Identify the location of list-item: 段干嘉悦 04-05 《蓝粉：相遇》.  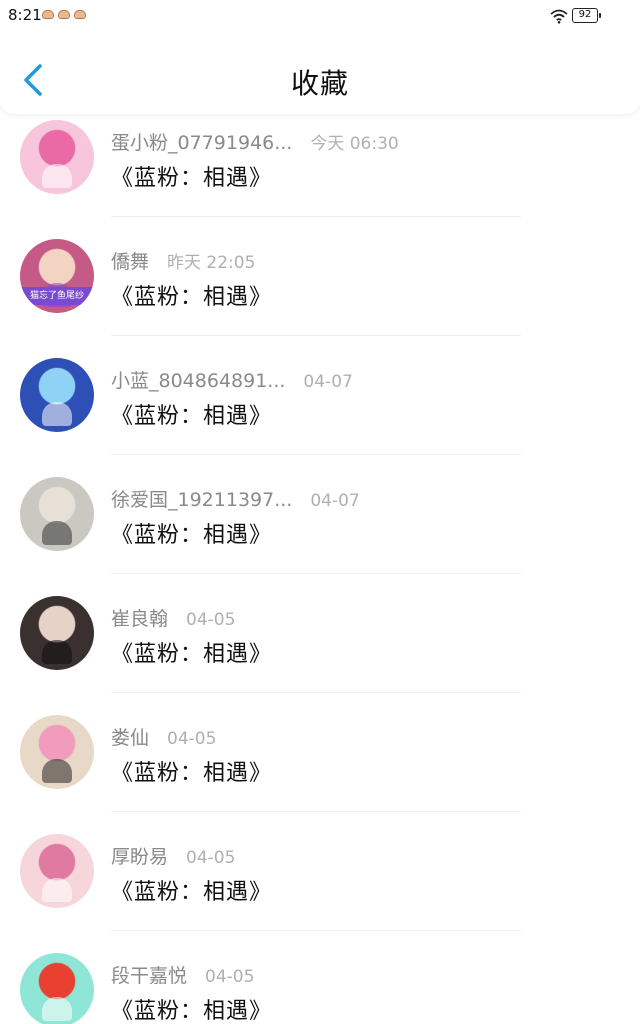
(320, 985).